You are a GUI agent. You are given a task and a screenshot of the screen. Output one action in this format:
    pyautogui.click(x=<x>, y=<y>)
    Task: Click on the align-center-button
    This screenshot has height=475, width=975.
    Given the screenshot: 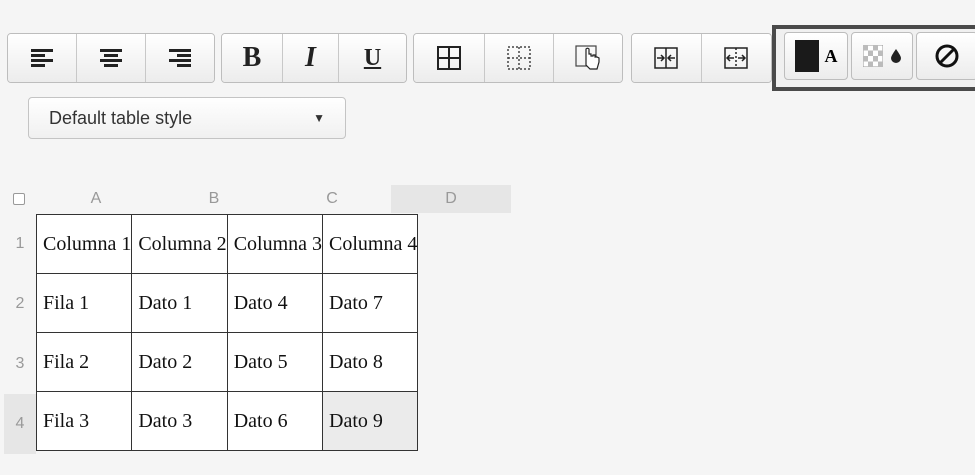 What is the action you would take?
    pyautogui.click(x=111, y=58)
    